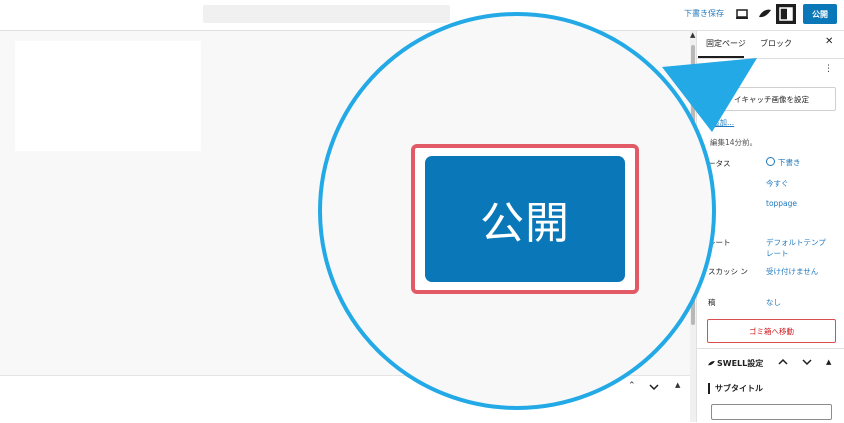 The image size is (844, 423). Describe the element at coordinates (704, 13) in the screenshot. I see `save-draft-button: 下書き保存` at that location.